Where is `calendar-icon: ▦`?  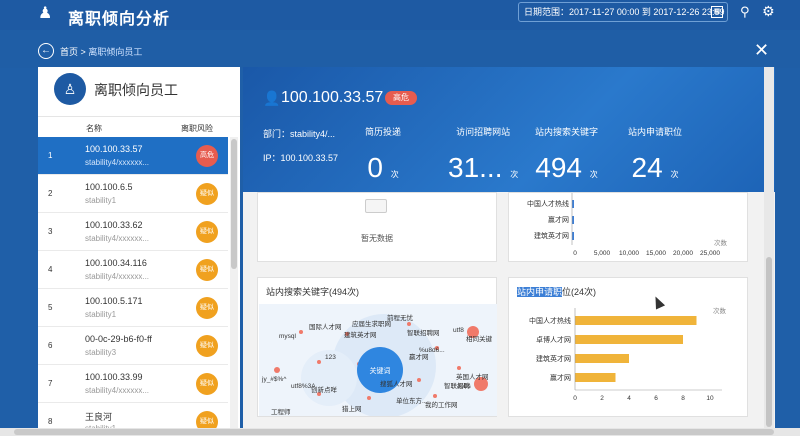
calendar-icon: ▦ is located at coordinates (717, 12).